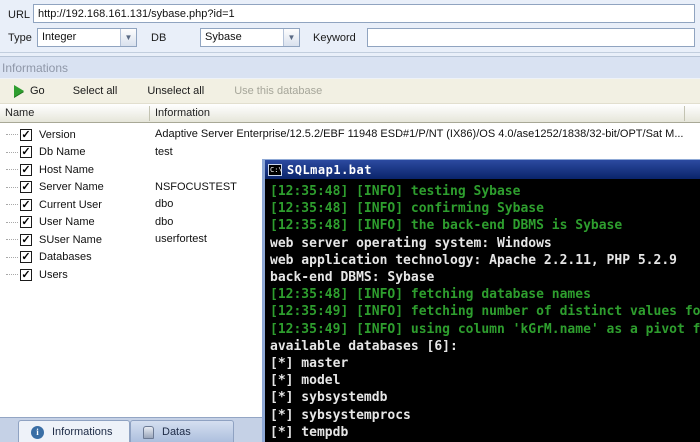  Describe the element at coordinates (407, 209) in the screenshot. I see `console-line: [12:35:48] [INFO] confirming Sybase` at that location.